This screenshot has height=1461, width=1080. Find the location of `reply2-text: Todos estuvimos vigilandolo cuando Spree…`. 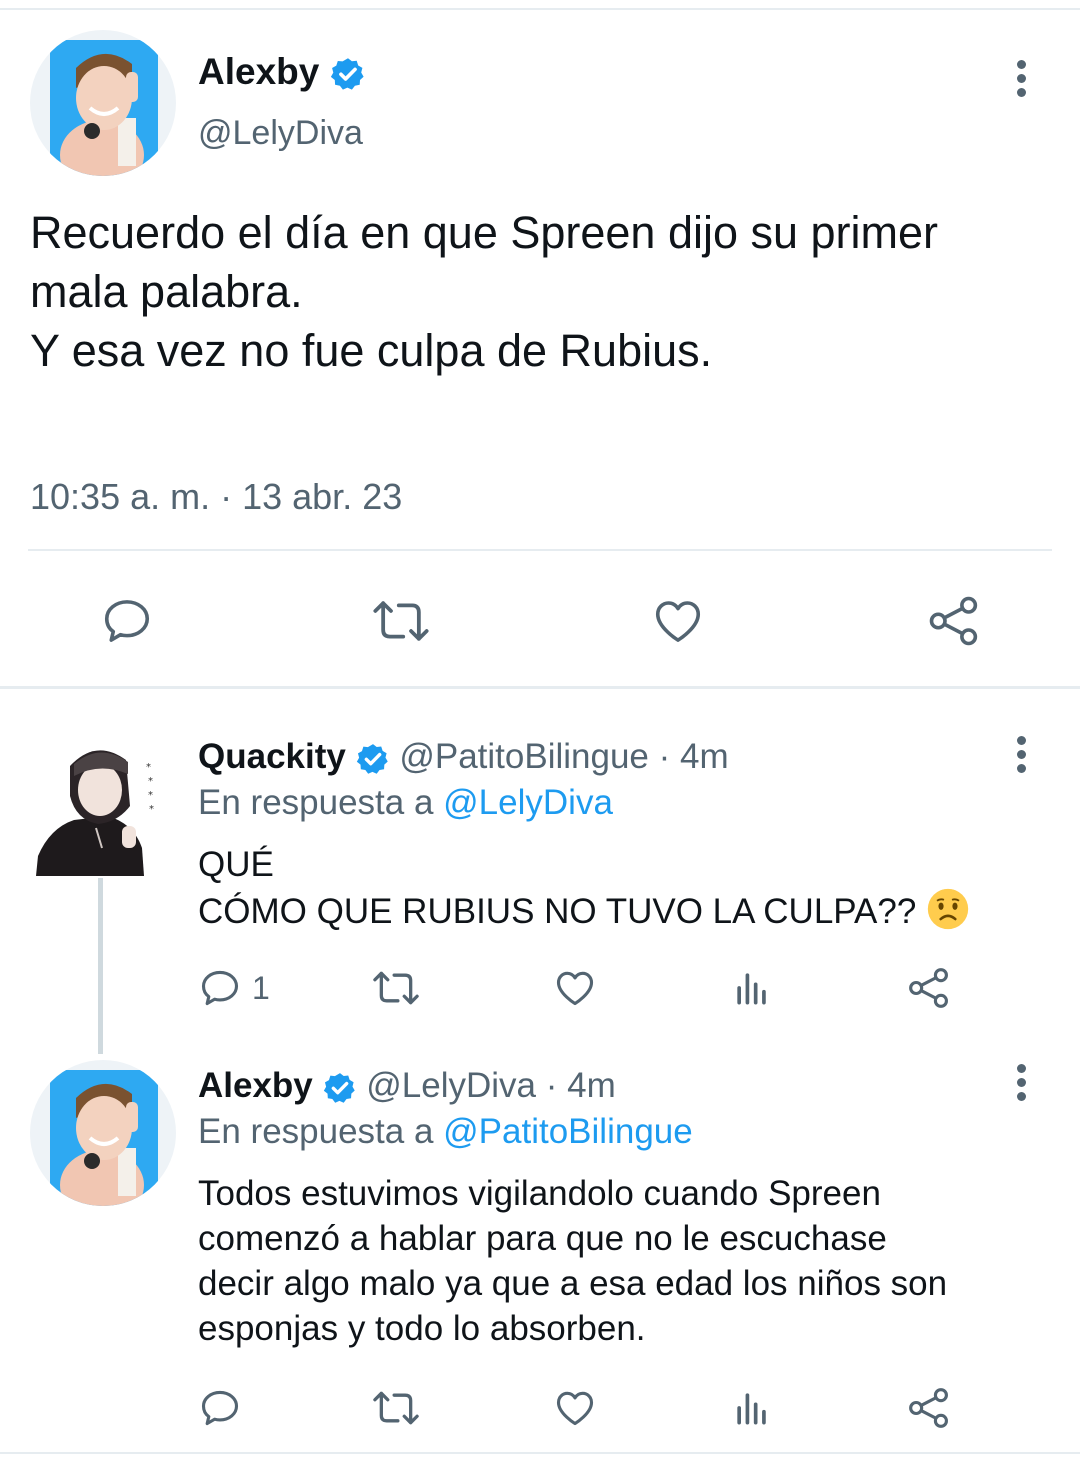

reply2-text: Todos estuvimos vigilandolo cuando Spree… is located at coordinates (573, 1261).